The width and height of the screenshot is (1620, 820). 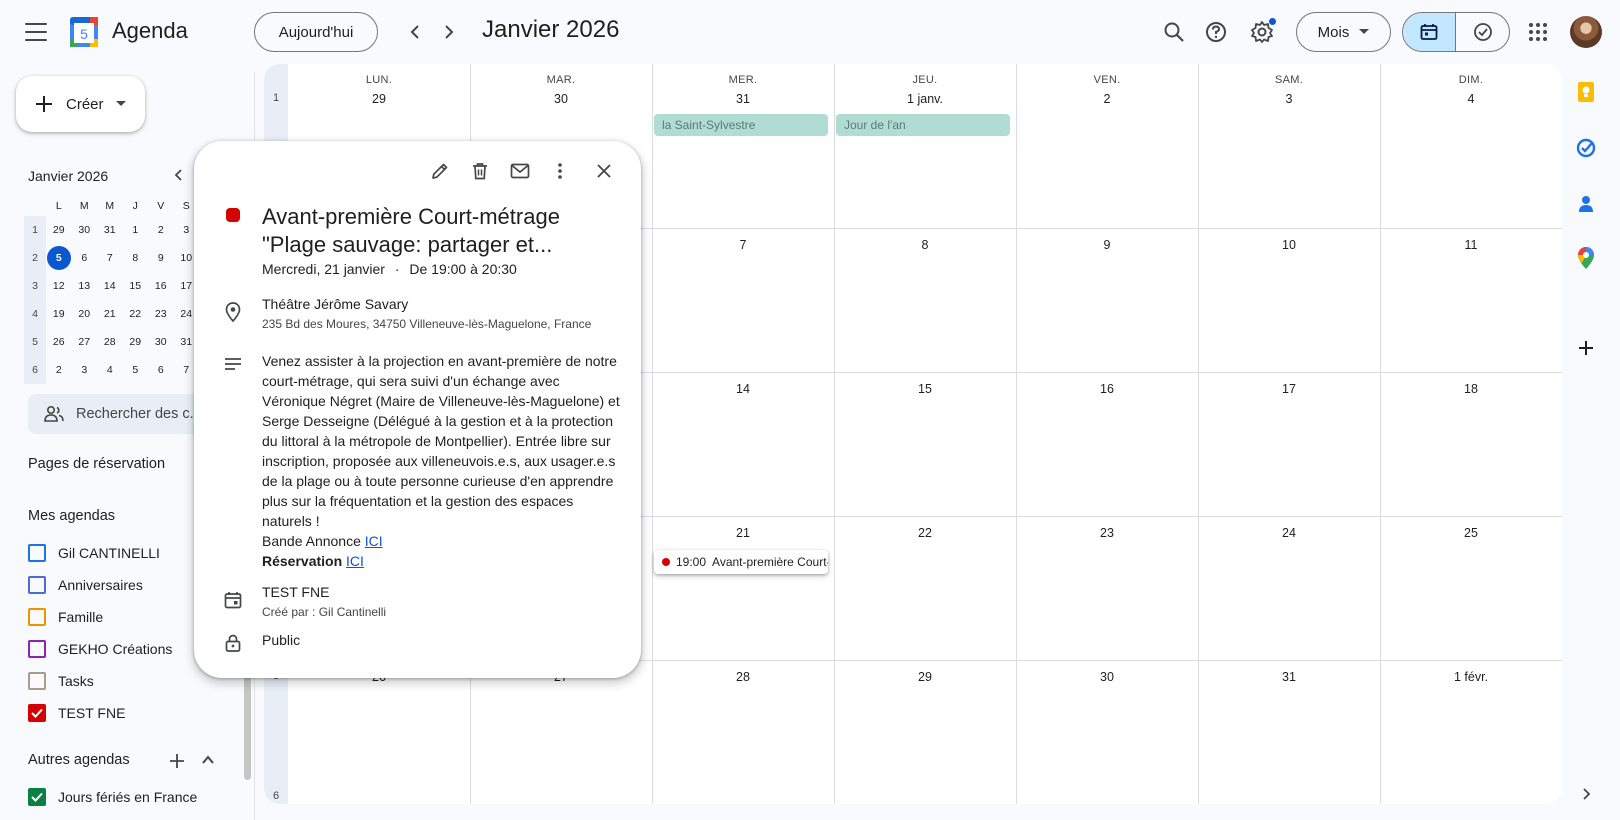 What do you see at coordinates (1289, 533) in the screenshot?
I see `day-number: 24` at bounding box center [1289, 533].